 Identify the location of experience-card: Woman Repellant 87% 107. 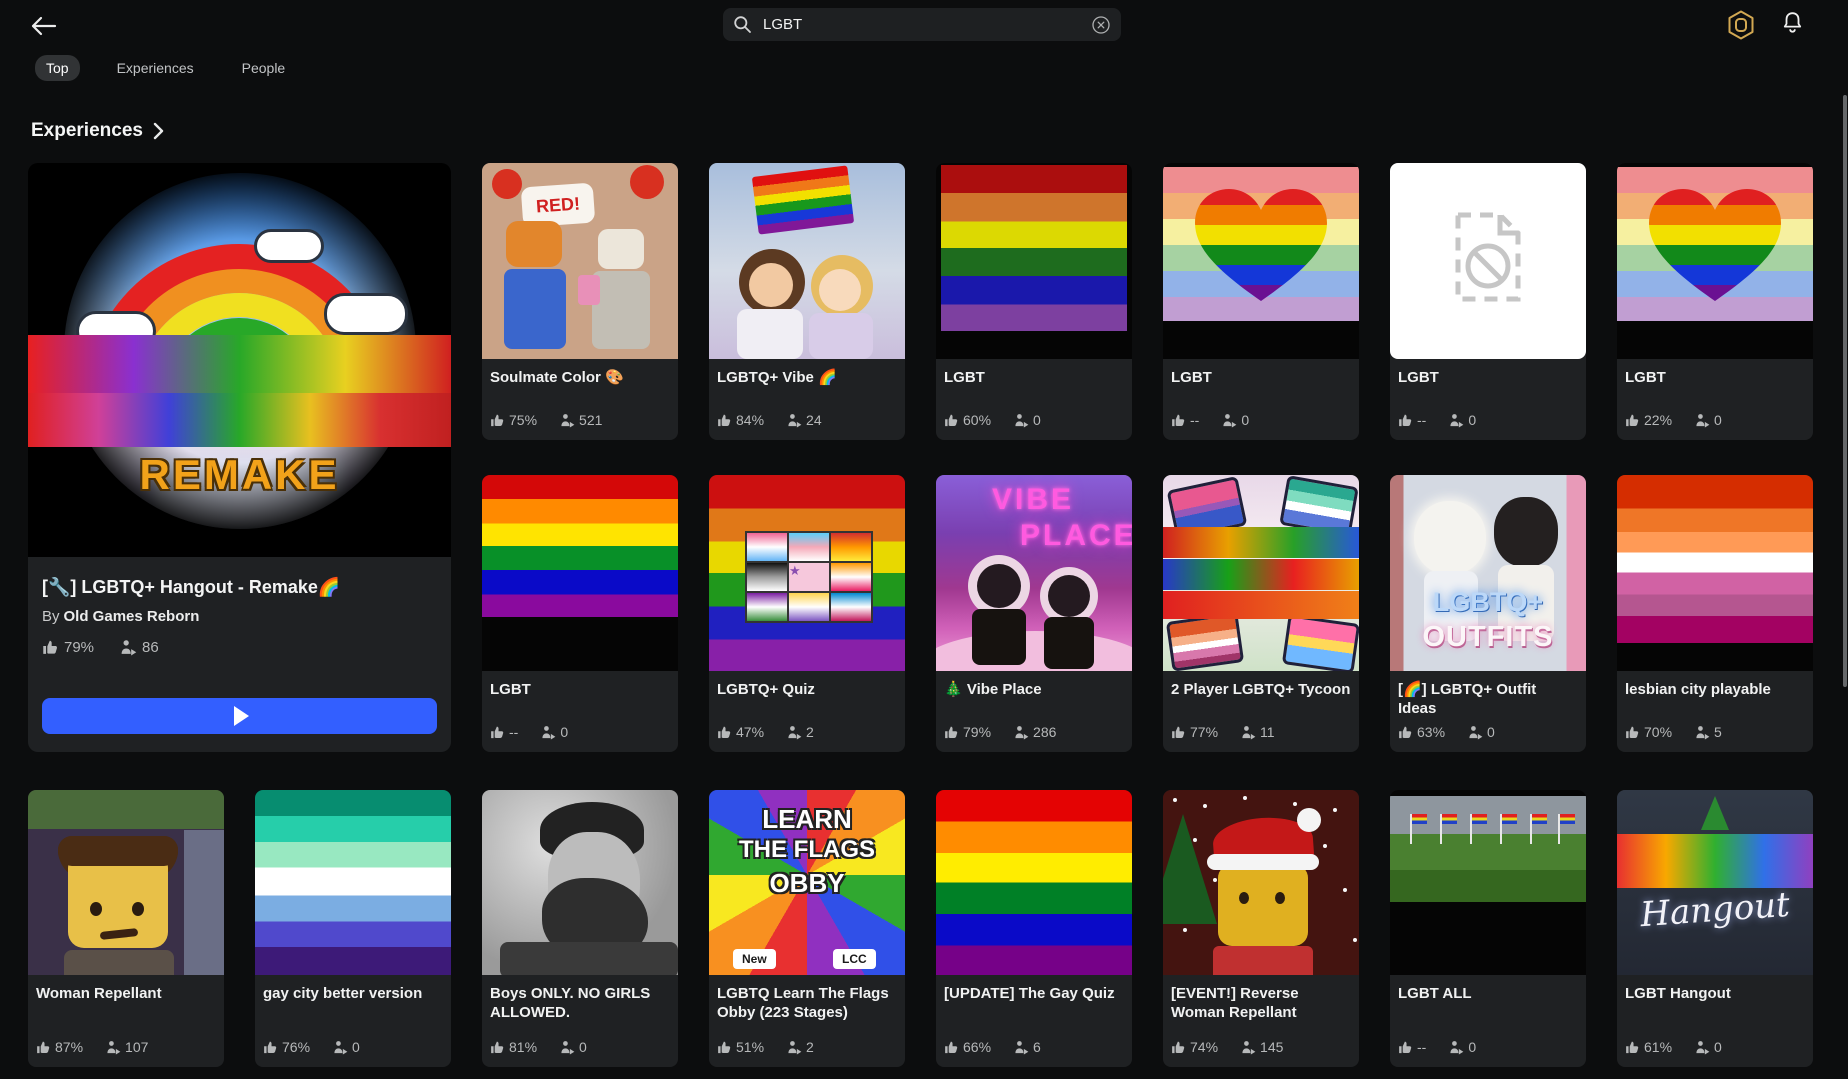
(126, 928).